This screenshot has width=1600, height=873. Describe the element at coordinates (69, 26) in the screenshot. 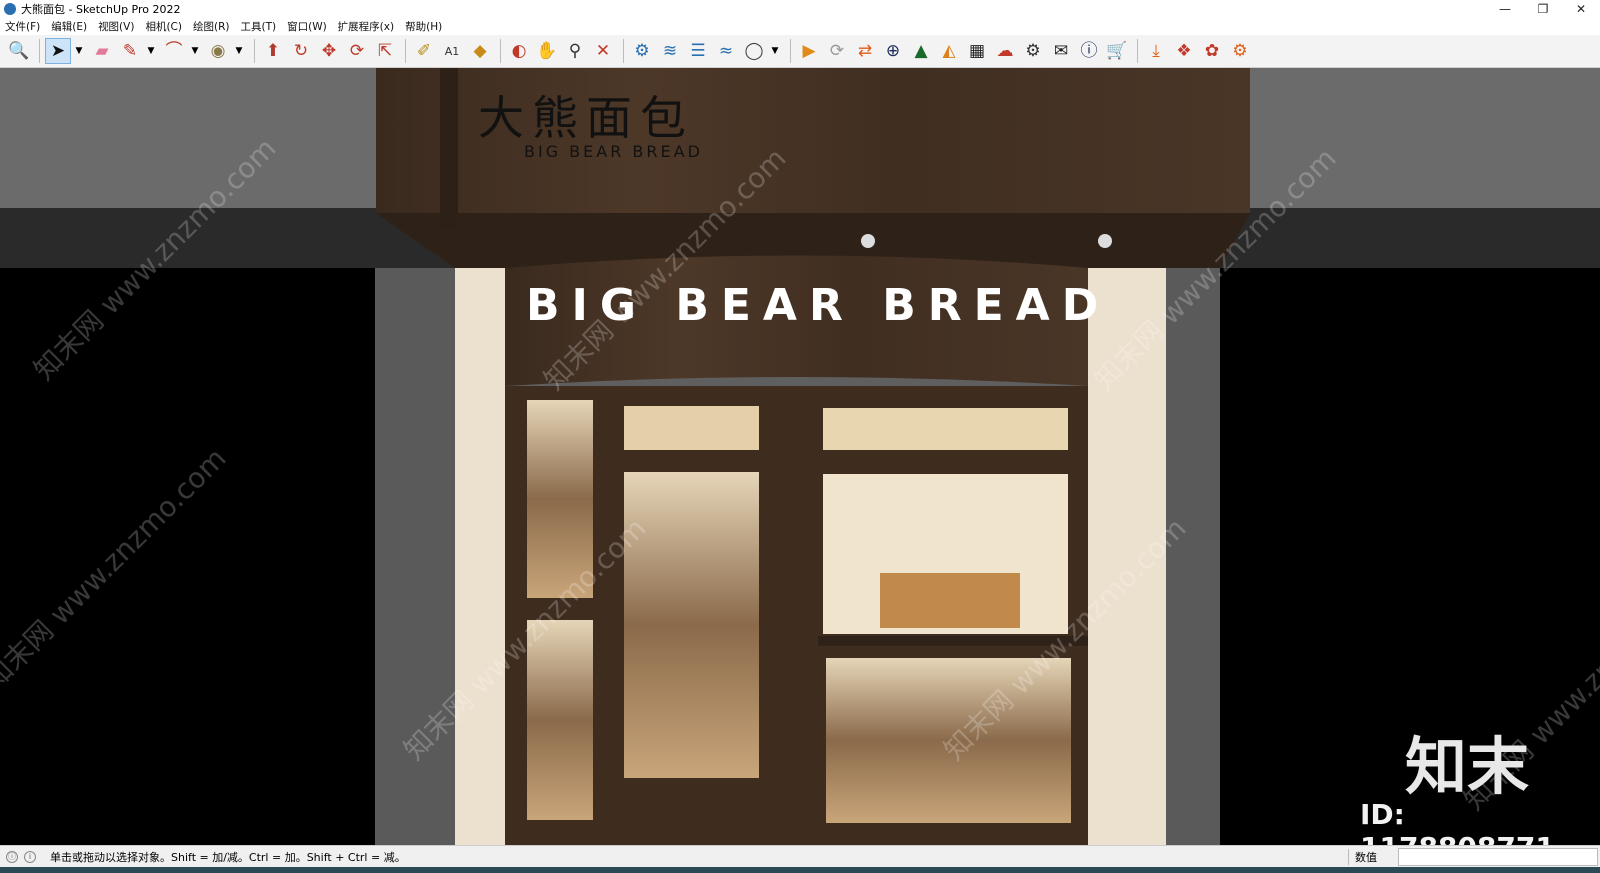

I see `menu-edit: 编辑(E)` at that location.